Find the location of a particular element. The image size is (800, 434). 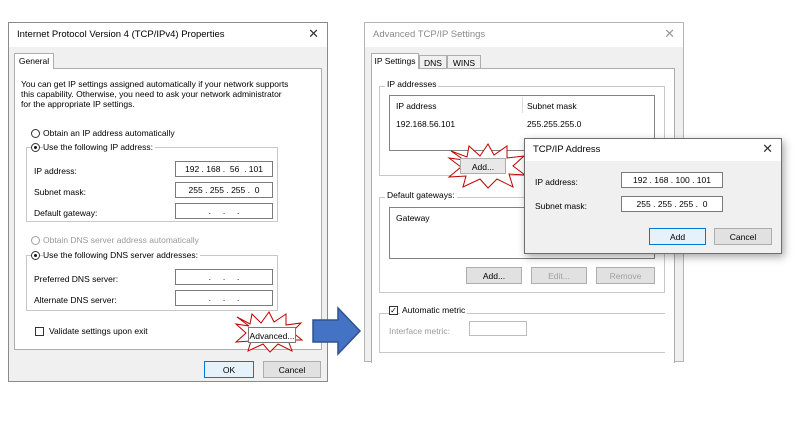

validate-label: Validate settings upon exit is located at coordinates (98, 331).